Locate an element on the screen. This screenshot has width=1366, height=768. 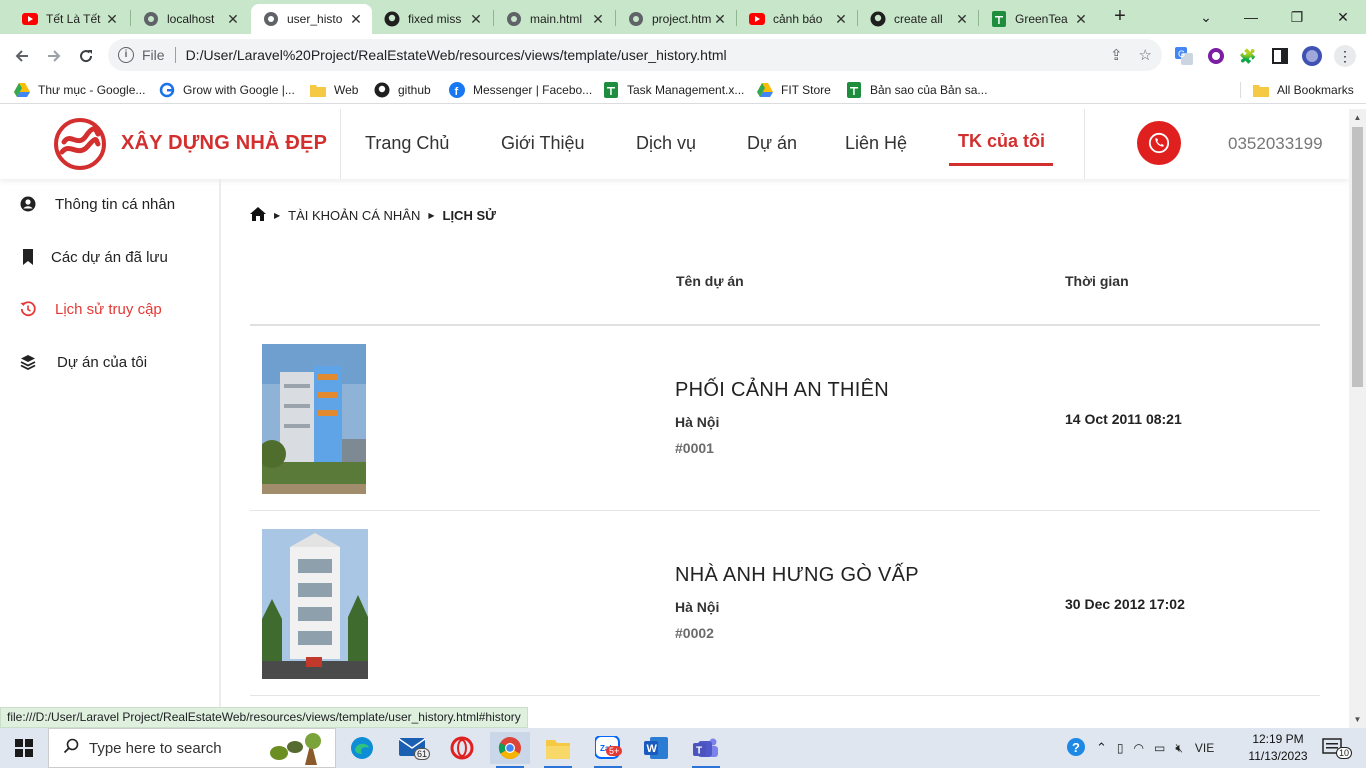
side-panel-icon is located at coordinates (1280, 56).